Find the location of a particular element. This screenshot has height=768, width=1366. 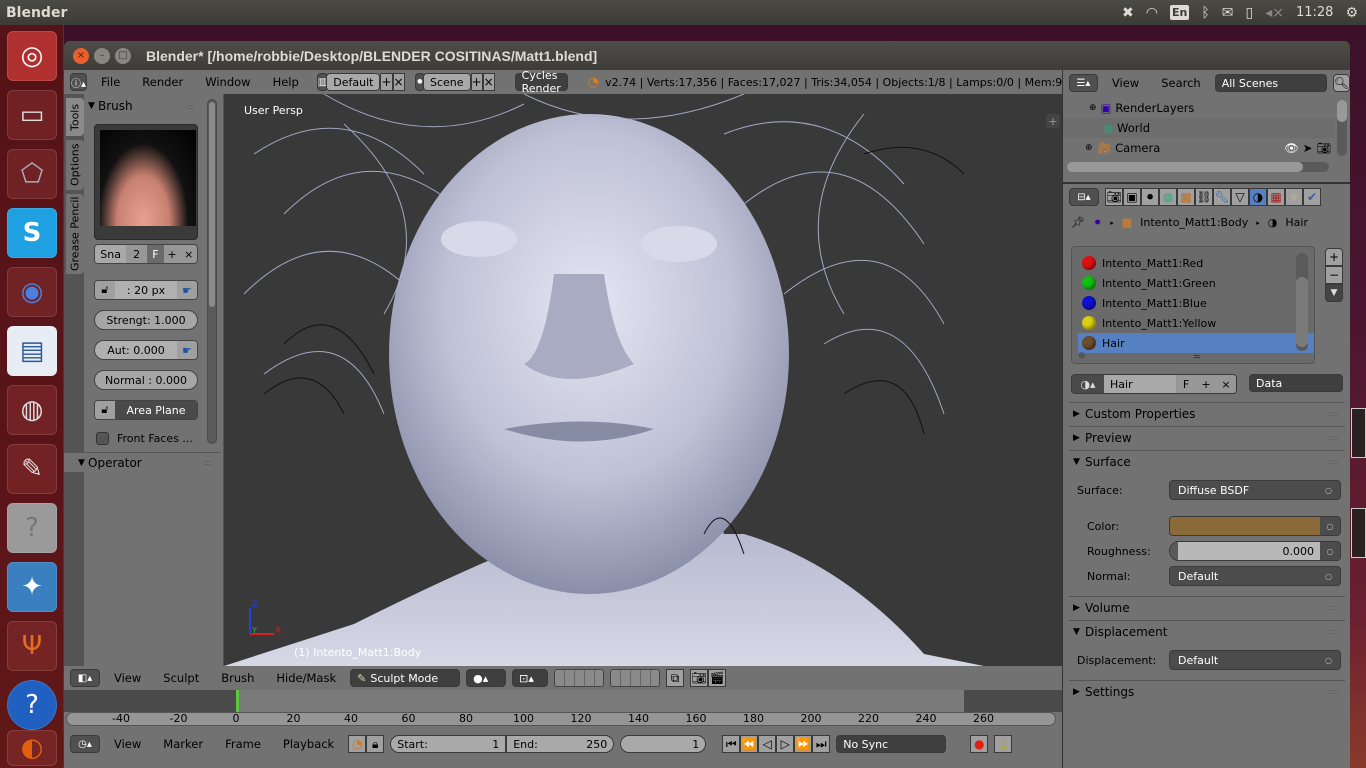

pin-icon: 📌︎ is located at coordinates (1078, 222).